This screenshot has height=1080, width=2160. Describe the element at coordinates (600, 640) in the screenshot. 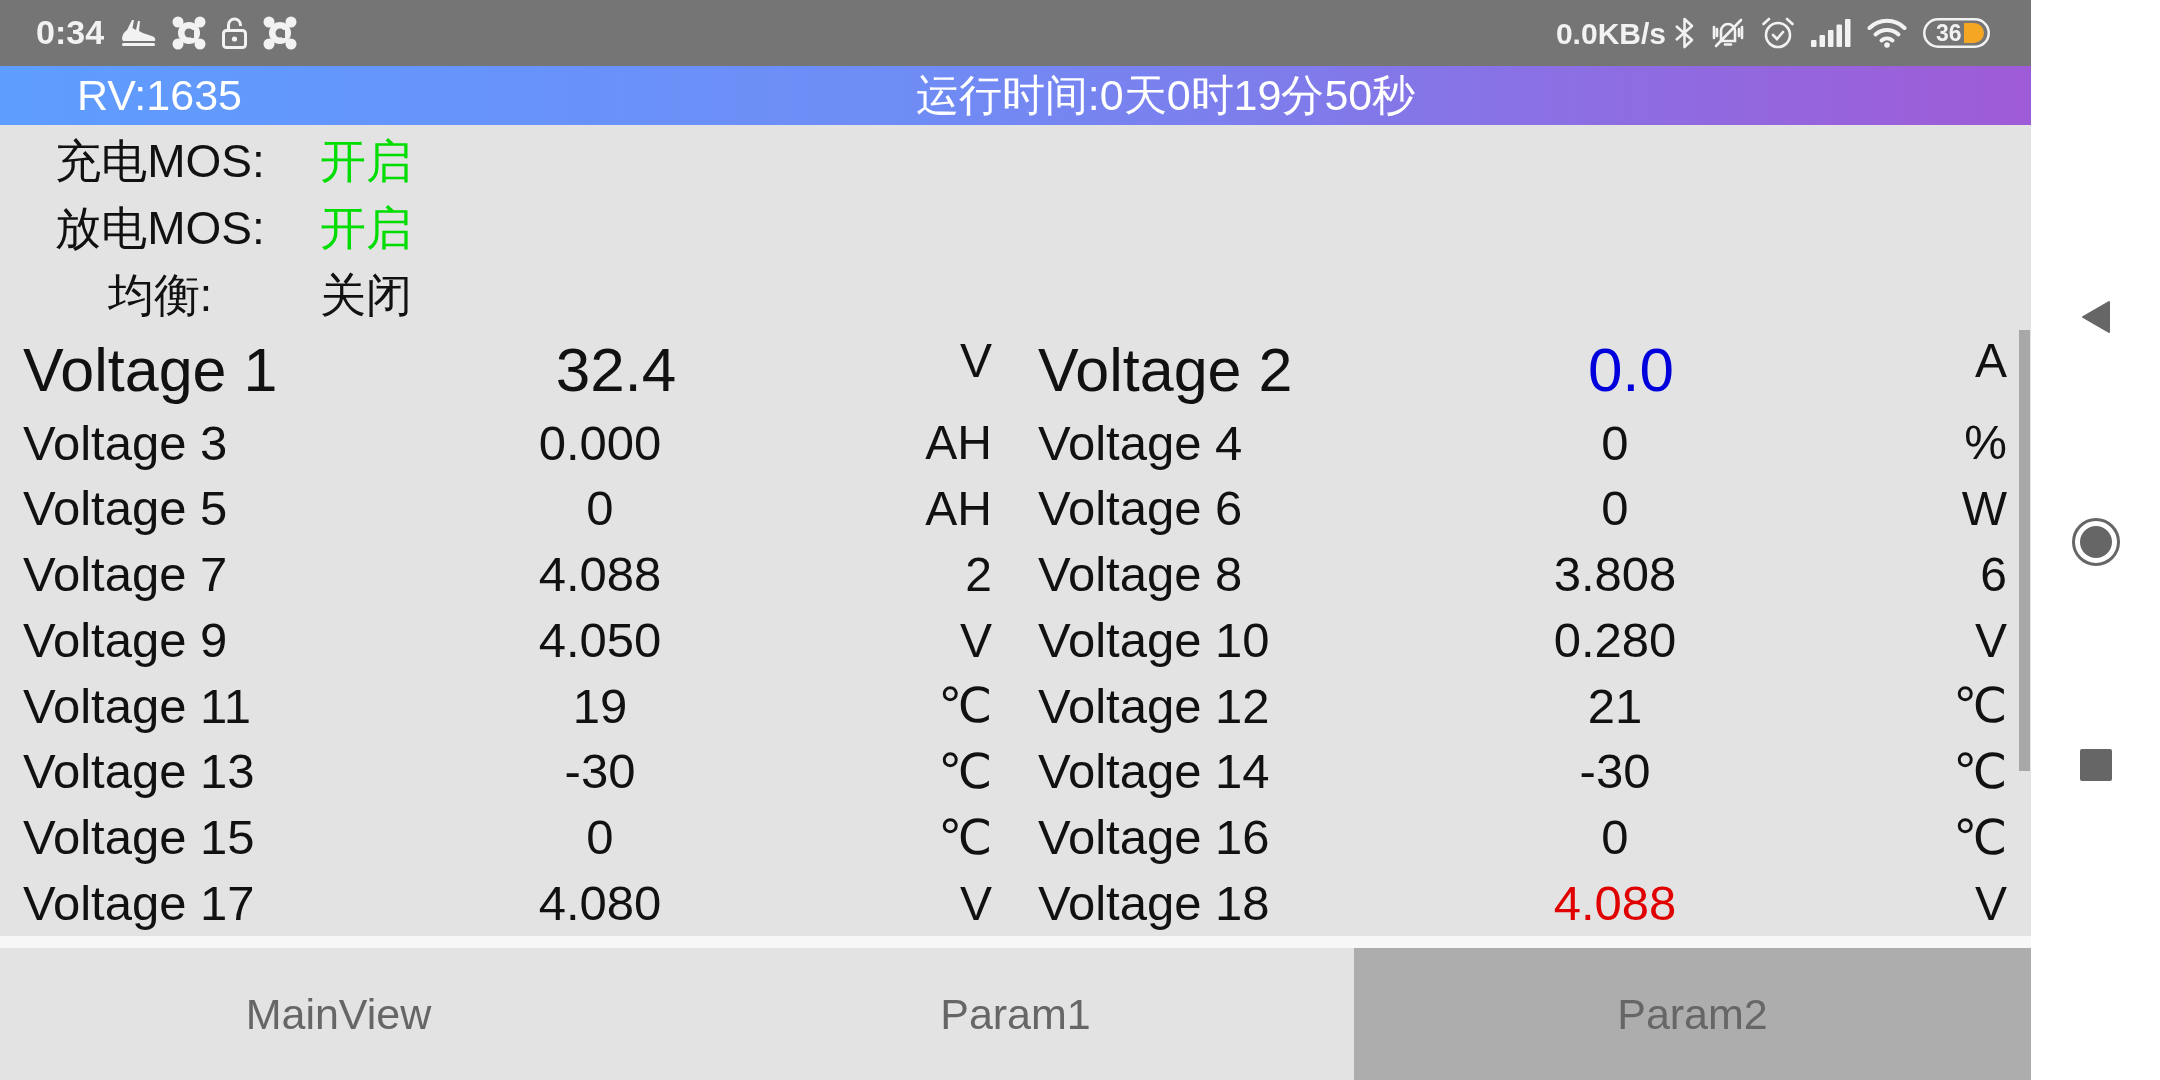

I see `reading-value: 4.050` at that location.